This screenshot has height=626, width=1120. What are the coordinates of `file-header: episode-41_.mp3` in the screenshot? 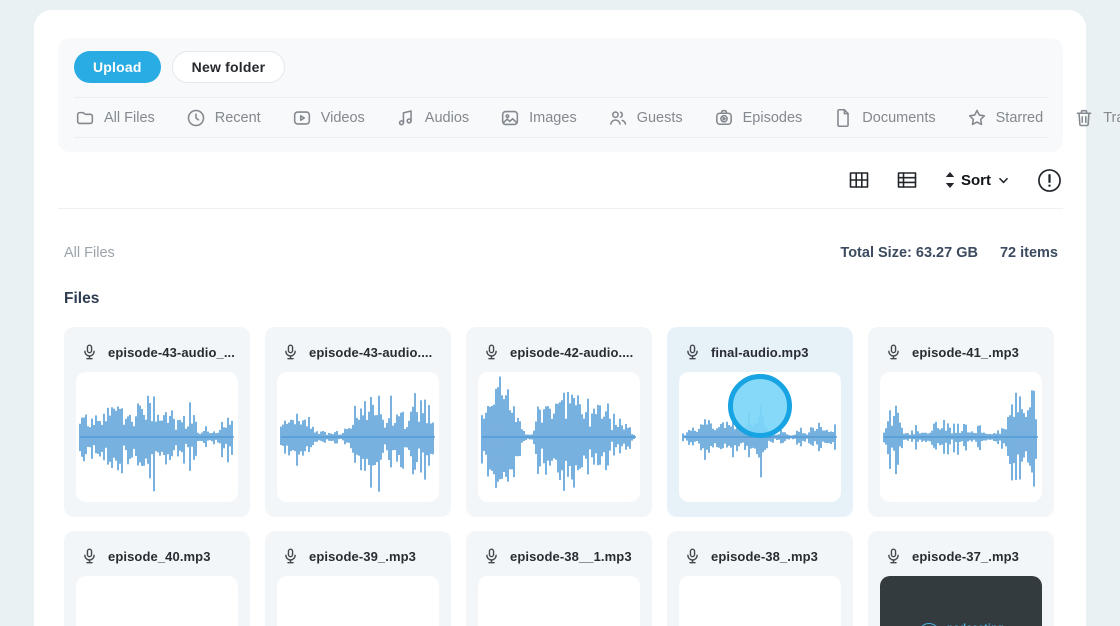 It's located at (961, 355).